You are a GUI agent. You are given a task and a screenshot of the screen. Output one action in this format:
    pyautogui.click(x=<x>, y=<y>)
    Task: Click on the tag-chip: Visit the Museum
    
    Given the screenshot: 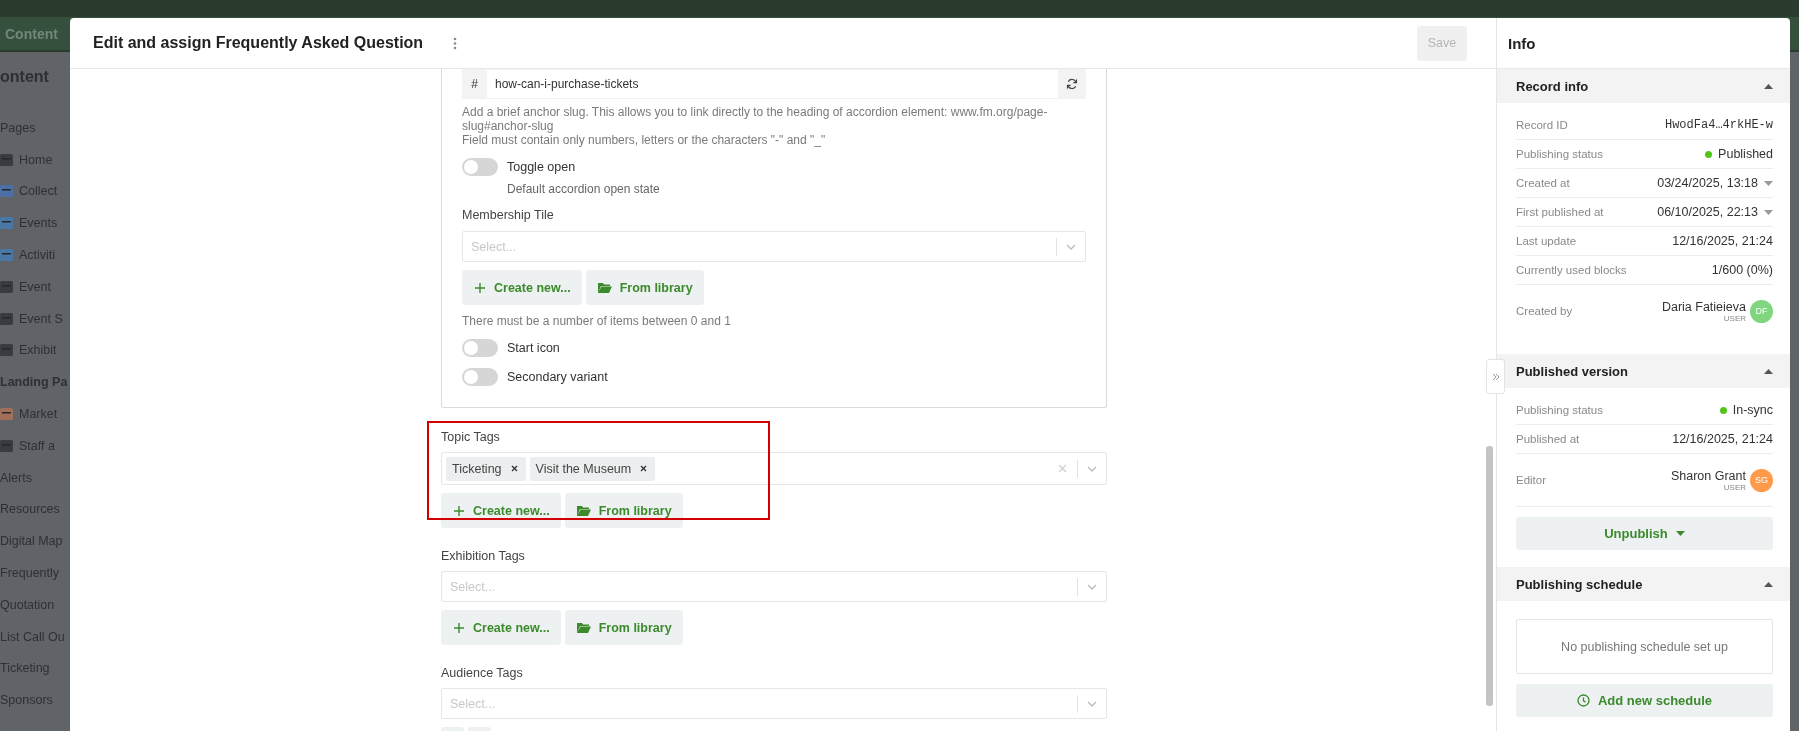 What is the action you would take?
    pyautogui.click(x=592, y=468)
    